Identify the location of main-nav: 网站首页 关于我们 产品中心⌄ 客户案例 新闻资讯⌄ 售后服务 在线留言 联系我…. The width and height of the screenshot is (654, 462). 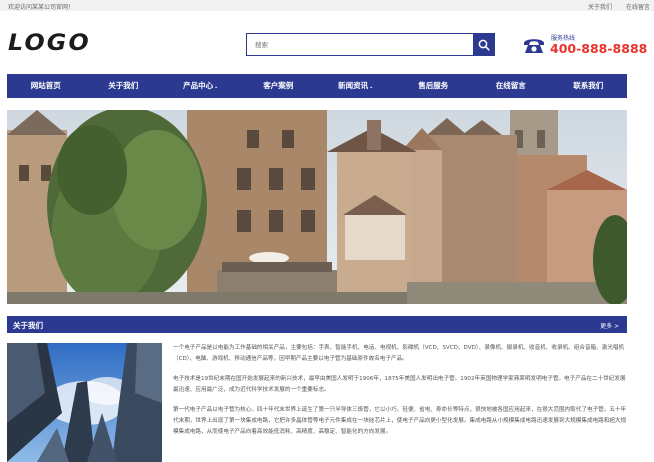
(317, 86).